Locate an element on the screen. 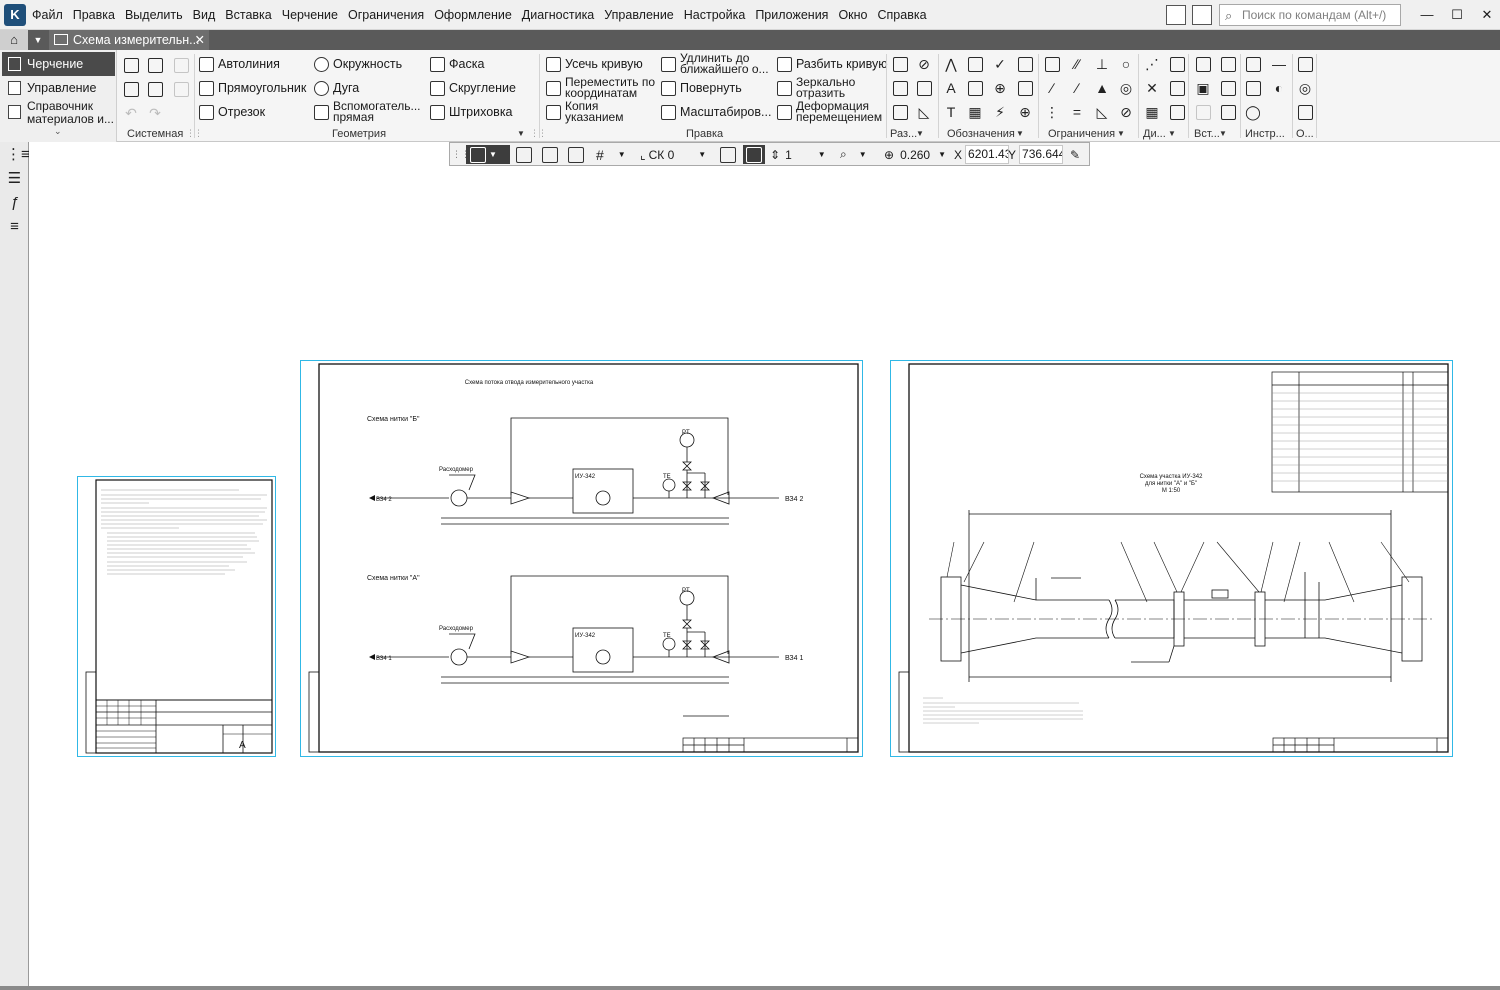 The height and width of the screenshot is (990, 1500). layout-window-icon is located at coordinates (1176, 15).